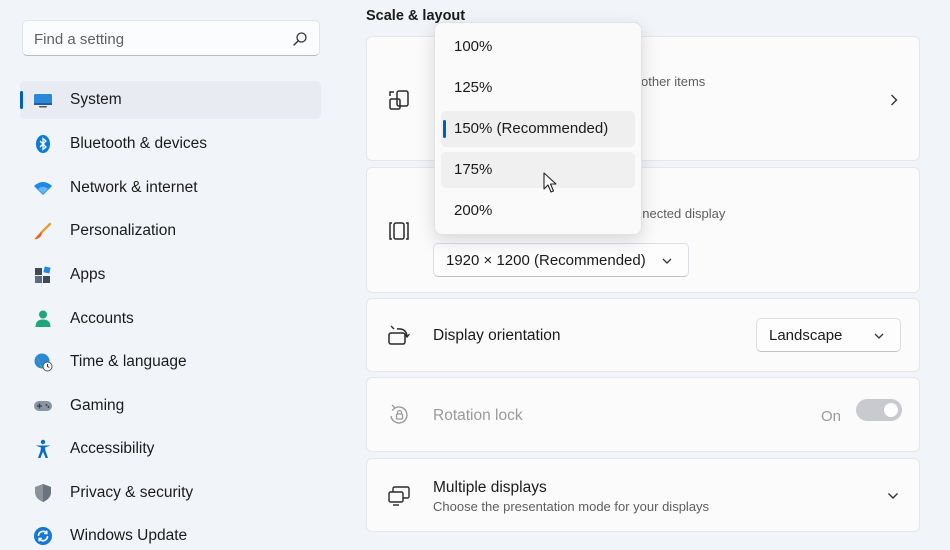  Describe the element at coordinates (643, 414) in the screenshot. I see `rotation-lock-card: Rotation lock On` at that location.